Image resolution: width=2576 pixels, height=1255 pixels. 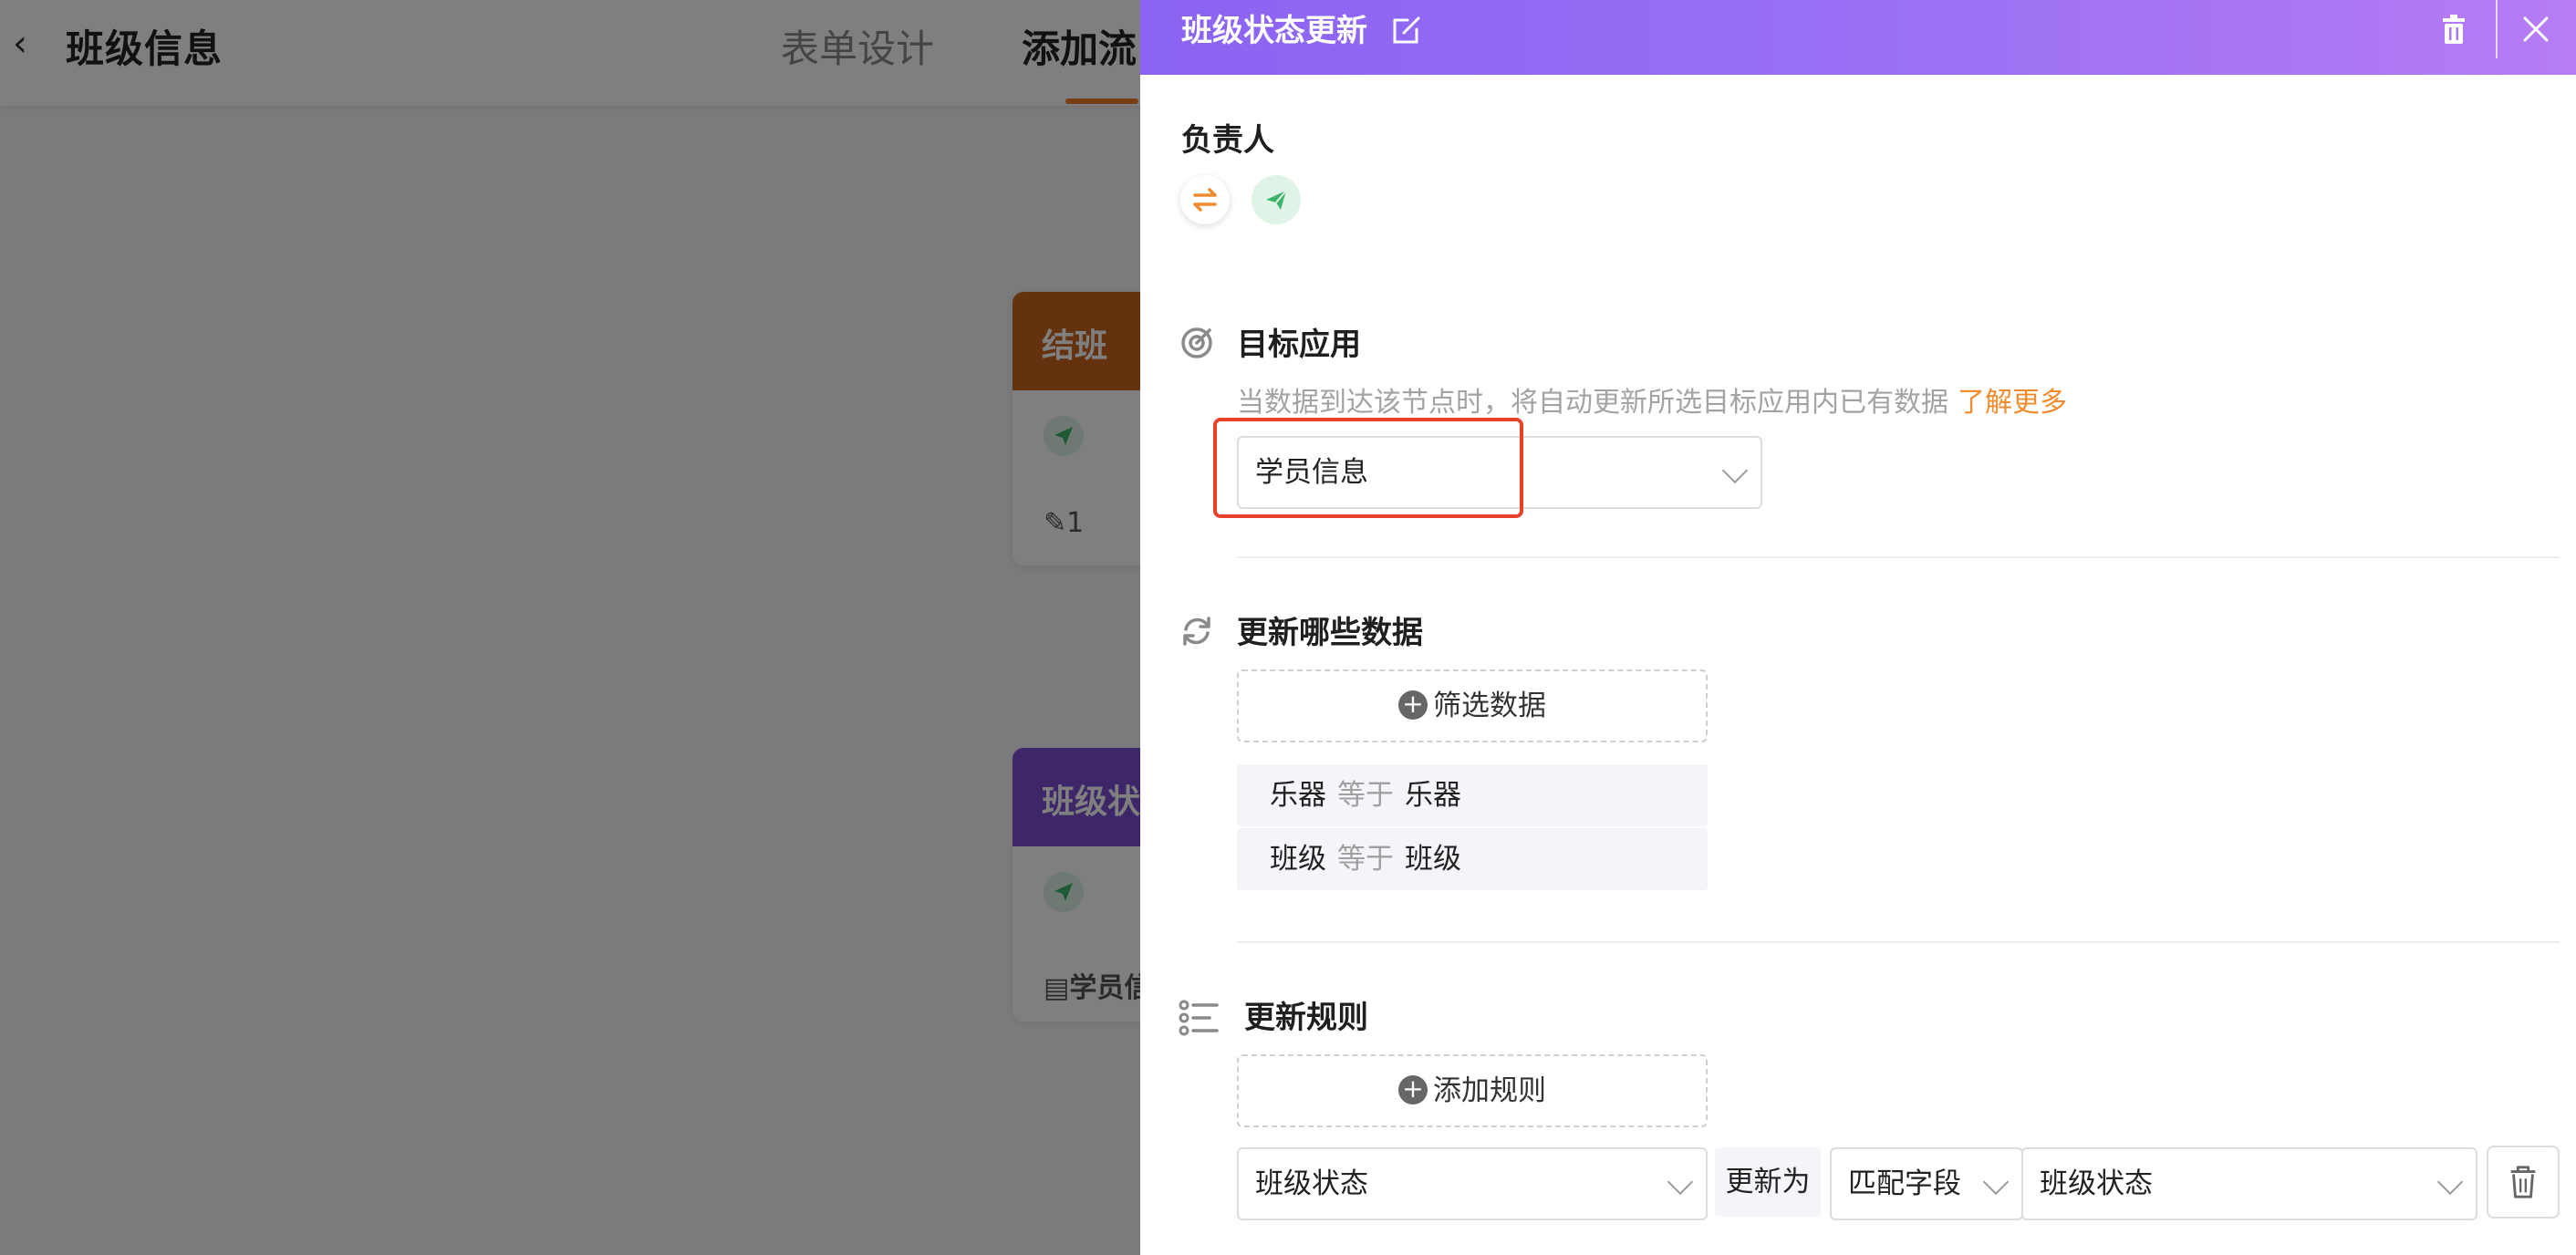 I want to click on send-assignee-button, so click(x=1276, y=199).